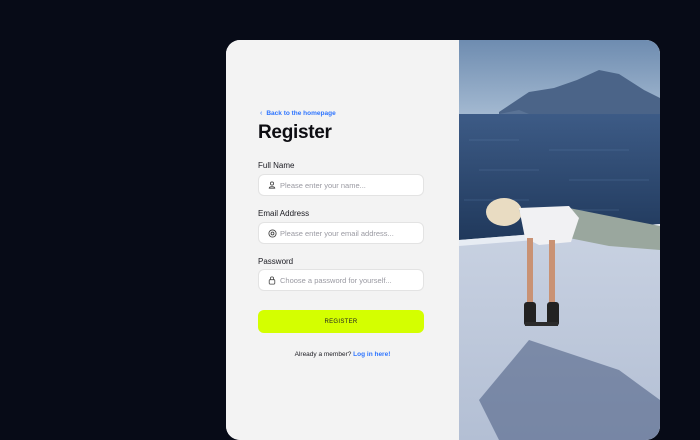 The image size is (700, 440). Describe the element at coordinates (350, 185) in the screenshot. I see `full-name-input` at that location.